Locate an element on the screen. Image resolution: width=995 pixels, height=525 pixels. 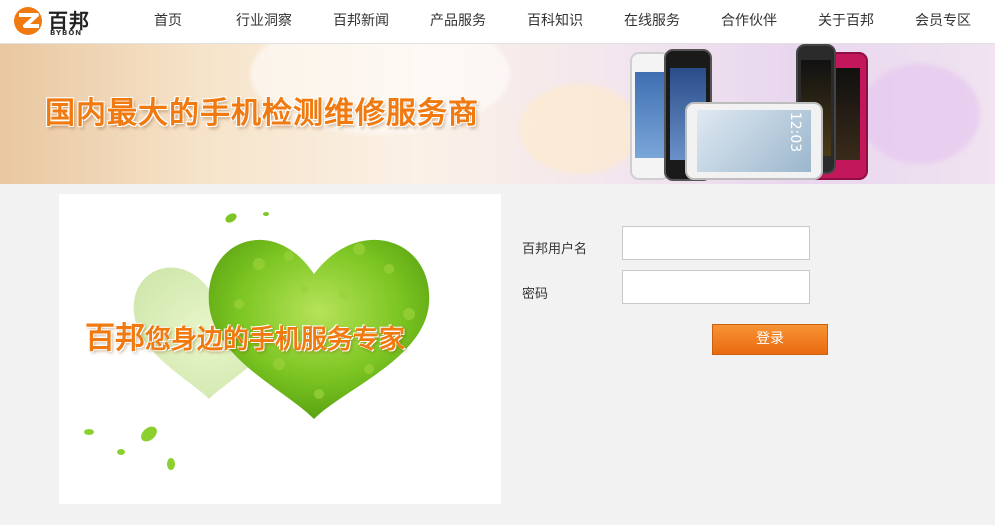
promo-slogan-text: 您身边的手机服务专家 is located at coordinates (275, 340).